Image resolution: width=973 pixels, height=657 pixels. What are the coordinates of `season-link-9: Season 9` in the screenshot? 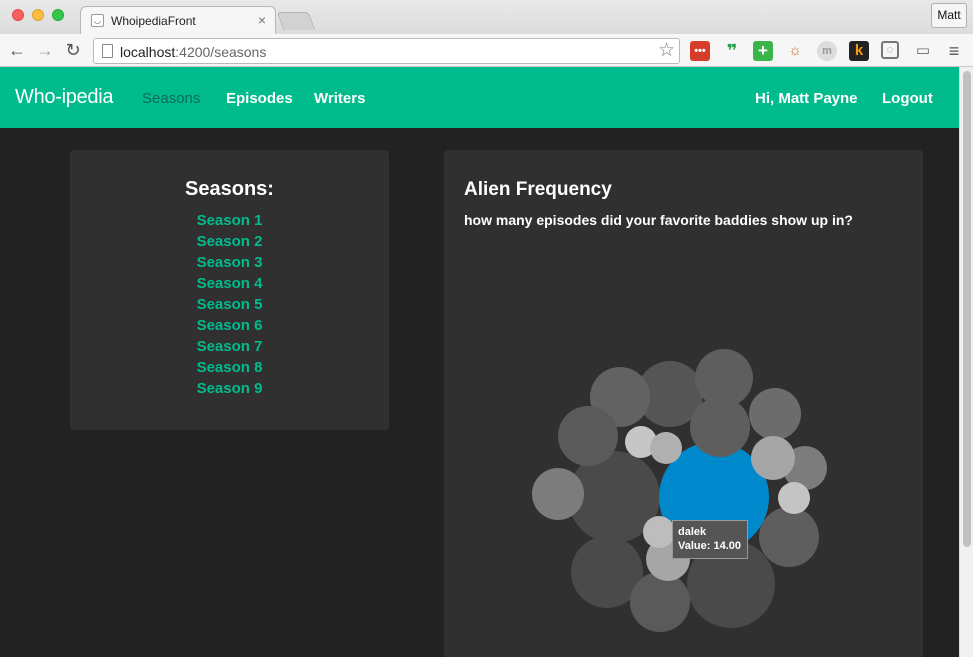 It's located at (230, 388).